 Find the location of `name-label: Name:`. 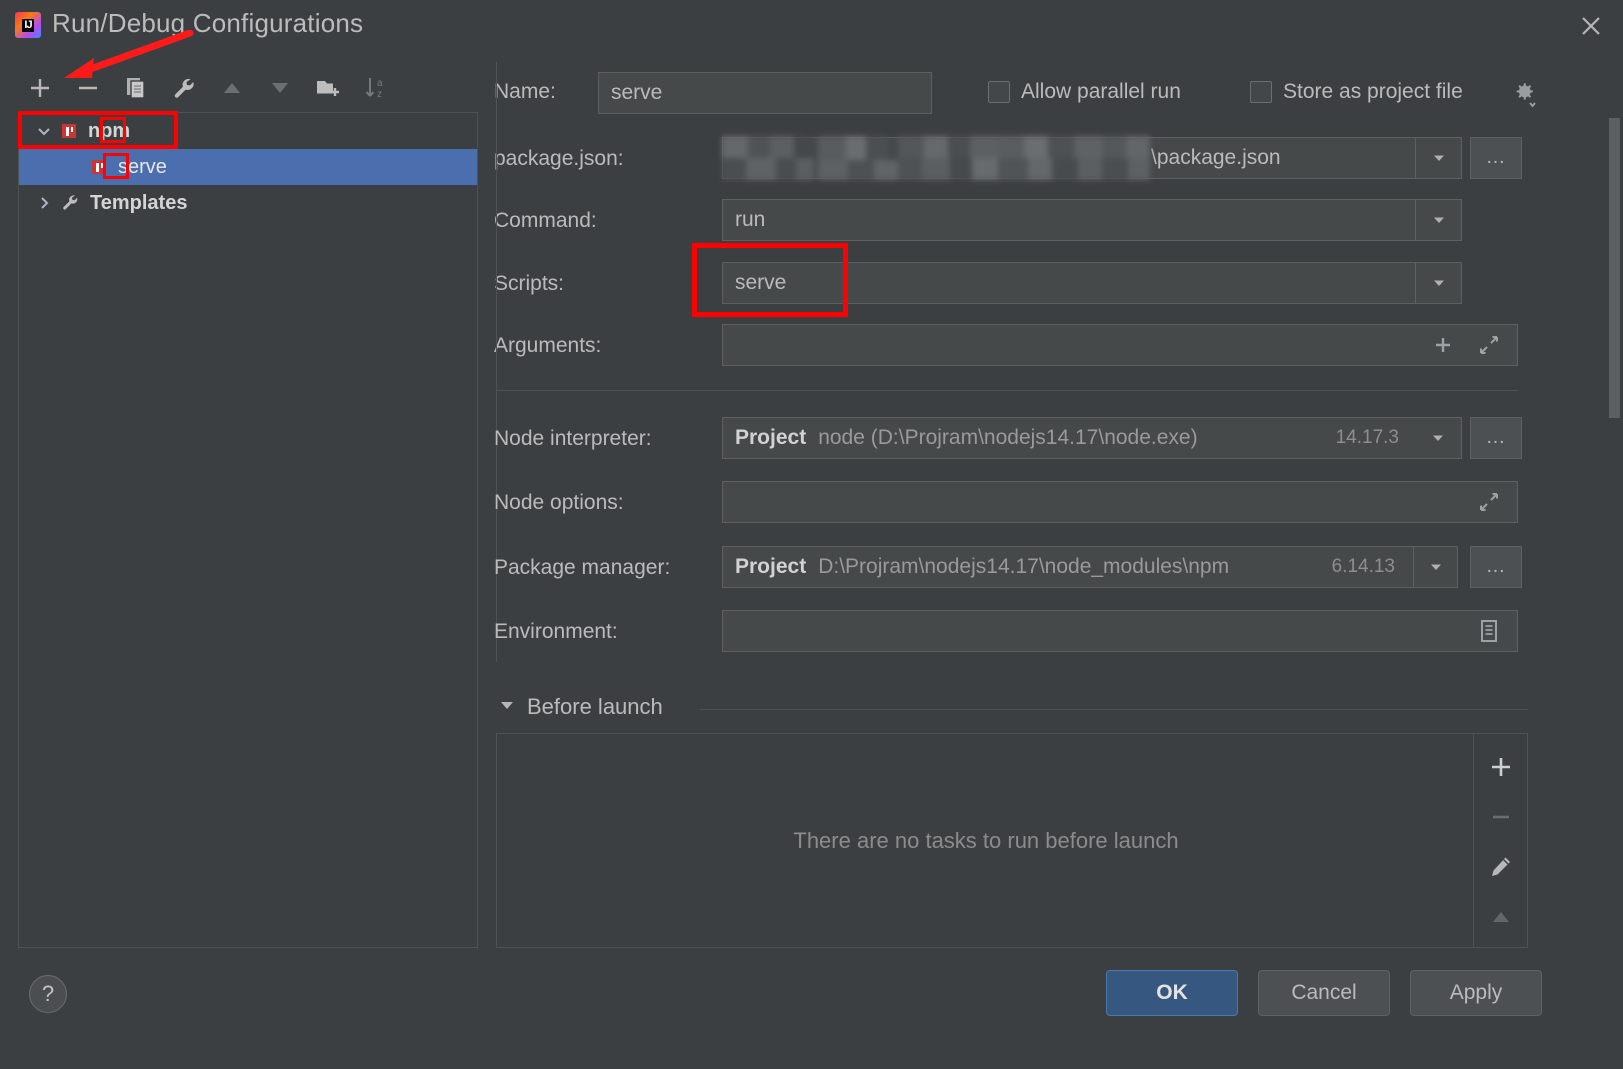

name-label: Name: is located at coordinates (525, 91).